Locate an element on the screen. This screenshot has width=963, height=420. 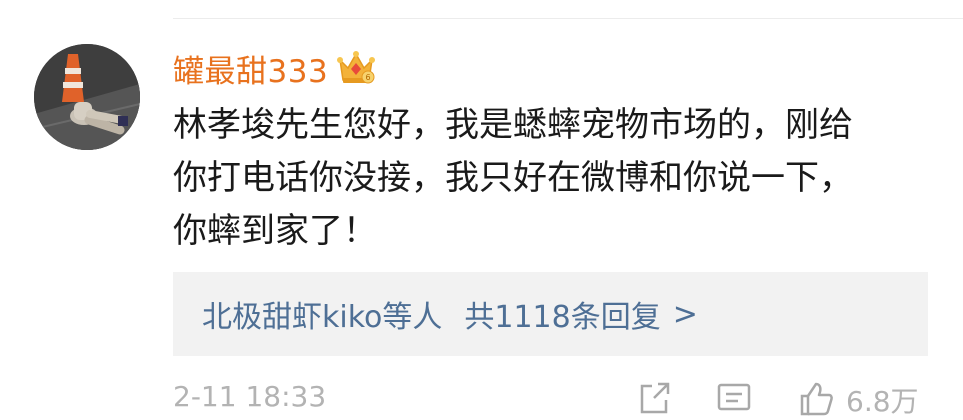
comment-footer: 2-11 18:33 6.8万 is located at coordinates (481, 395).